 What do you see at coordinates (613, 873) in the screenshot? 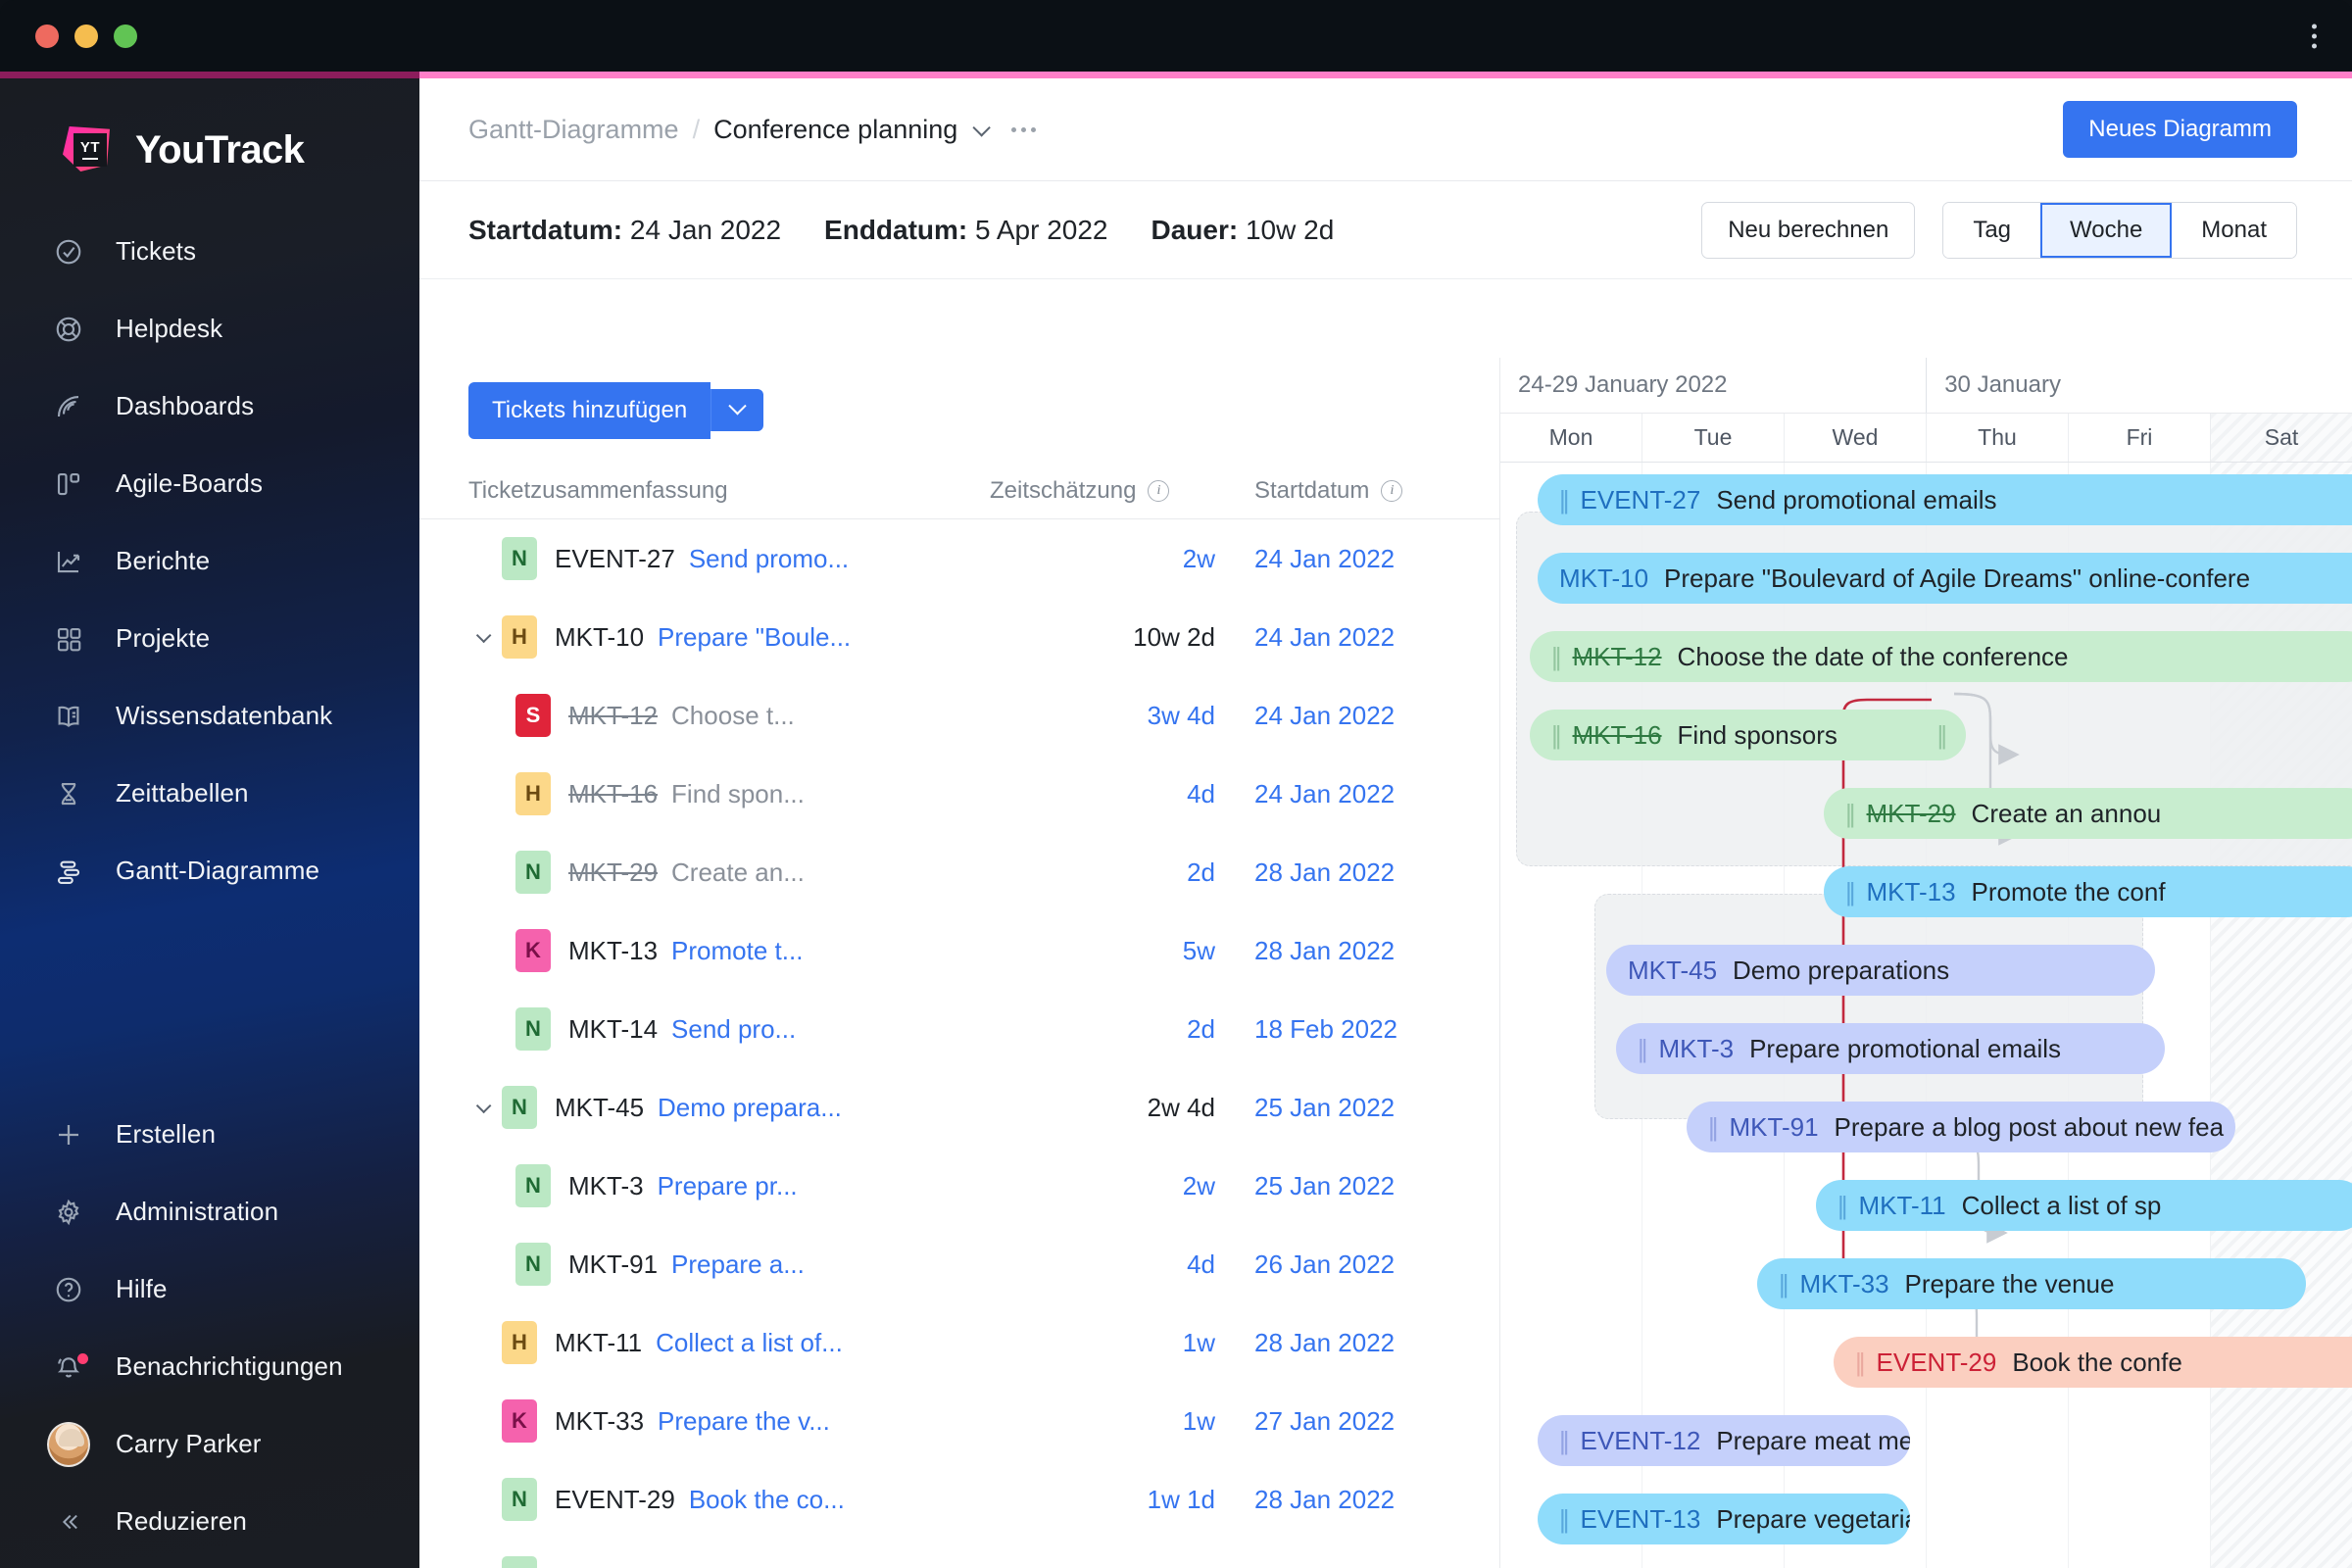
I see `ticket-id: MKT-29` at bounding box center [613, 873].